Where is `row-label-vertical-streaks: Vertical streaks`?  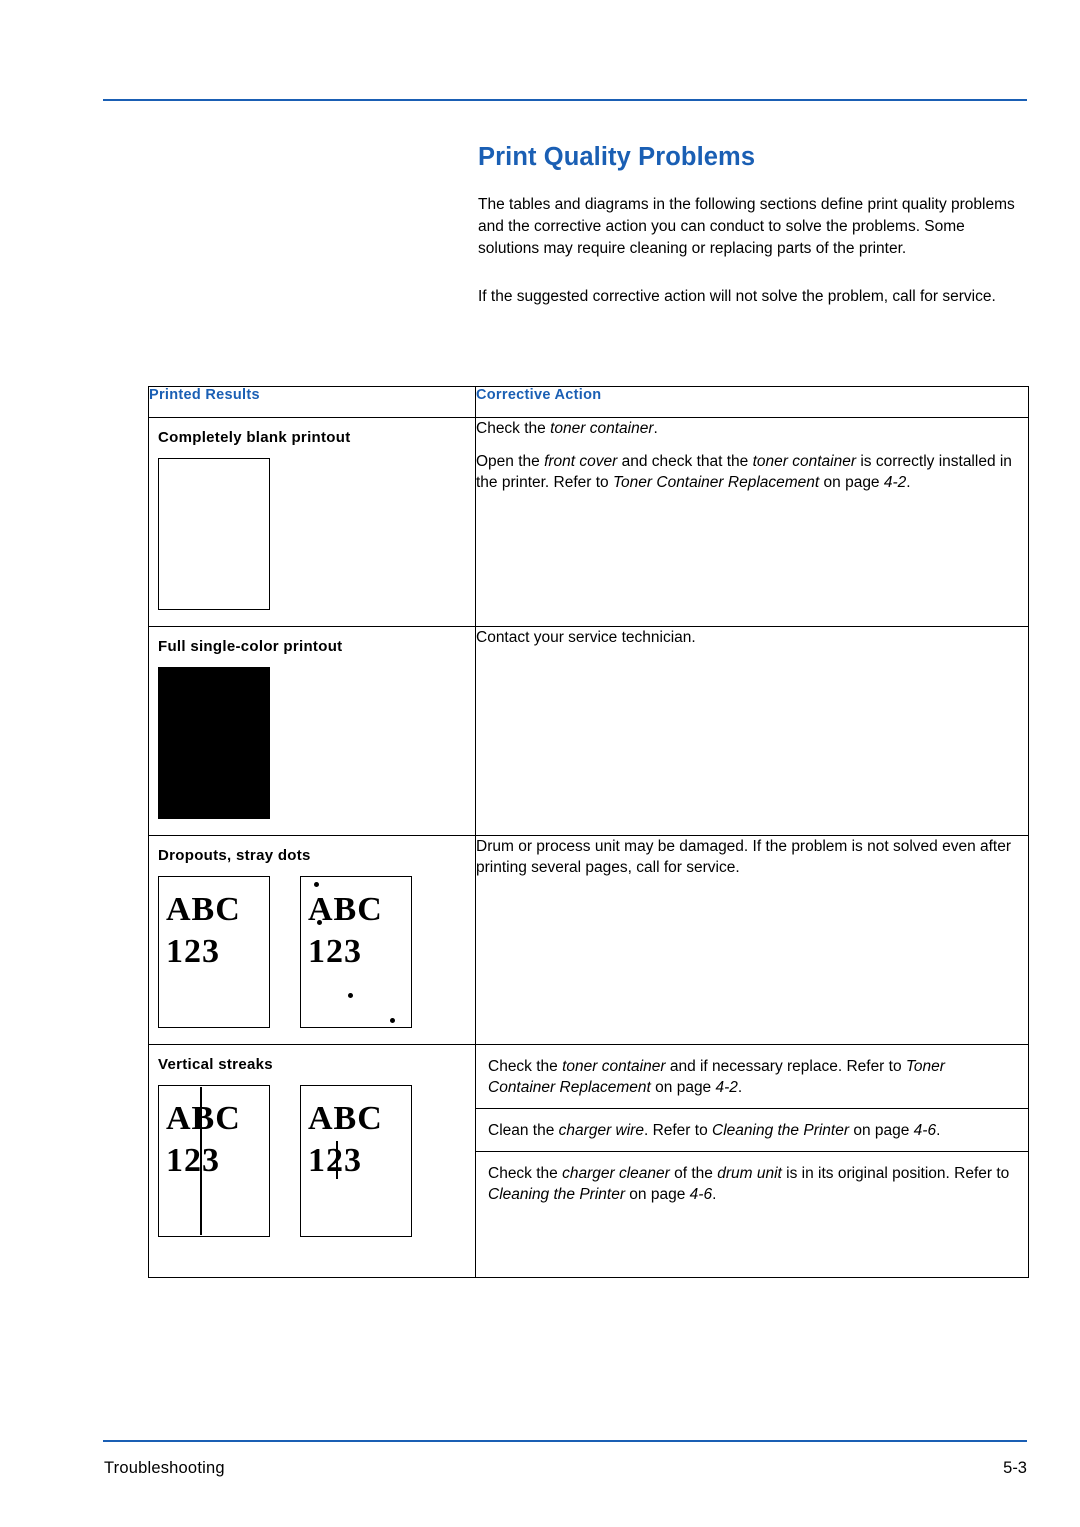 row-label-vertical-streaks: Vertical streaks is located at coordinates (215, 1064).